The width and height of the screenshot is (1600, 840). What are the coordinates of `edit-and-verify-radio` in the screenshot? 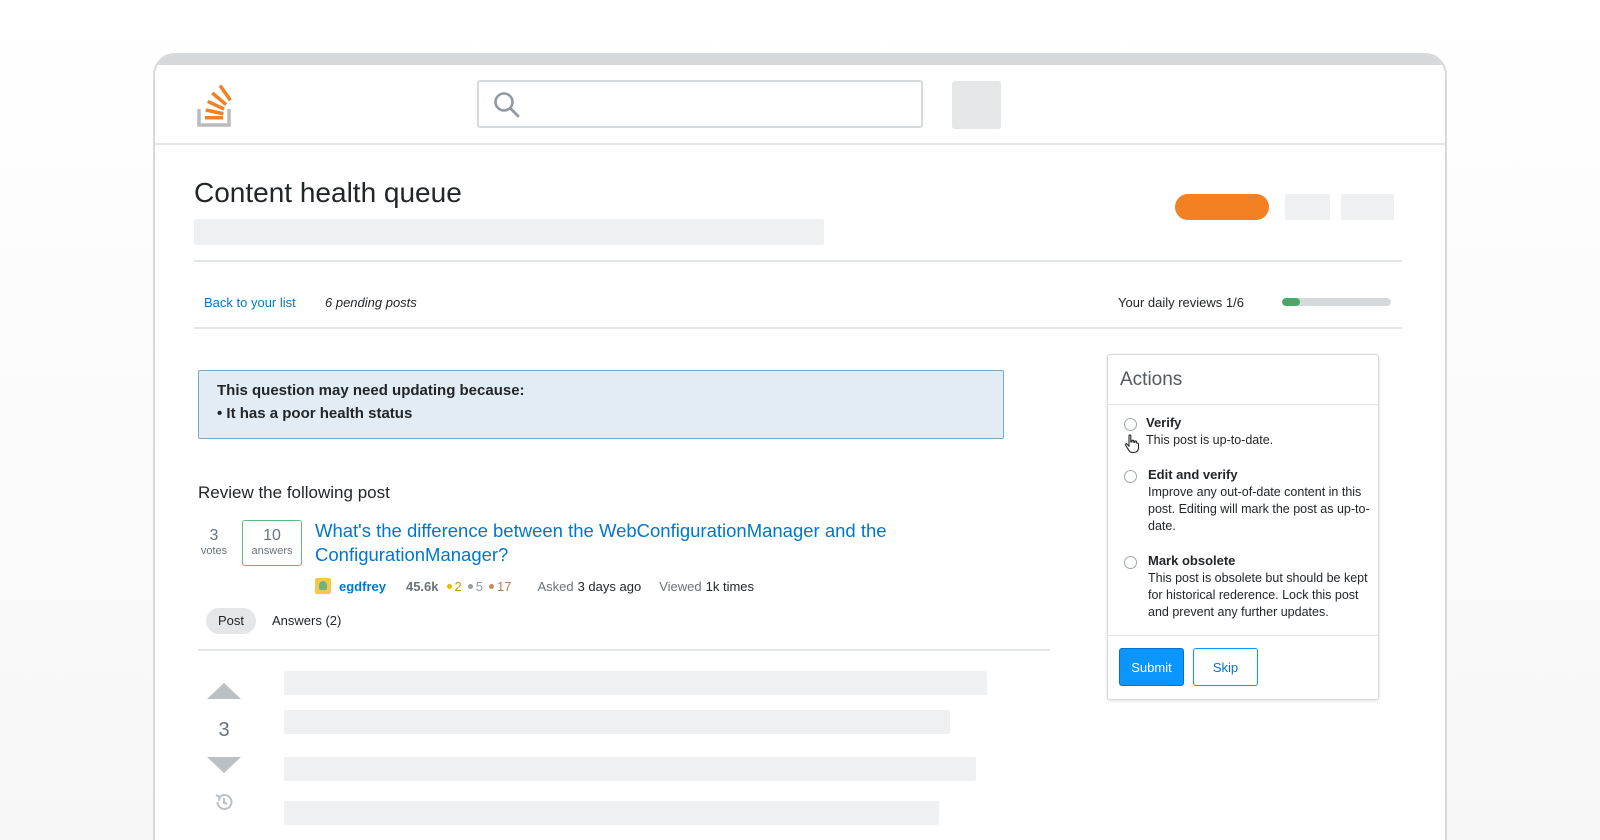 It's located at (1130, 476).